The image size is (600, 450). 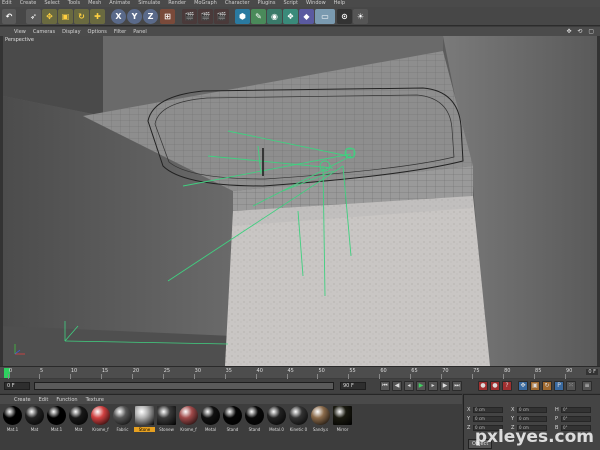 I want to click on material-menu-create: Create, so click(x=22, y=400).